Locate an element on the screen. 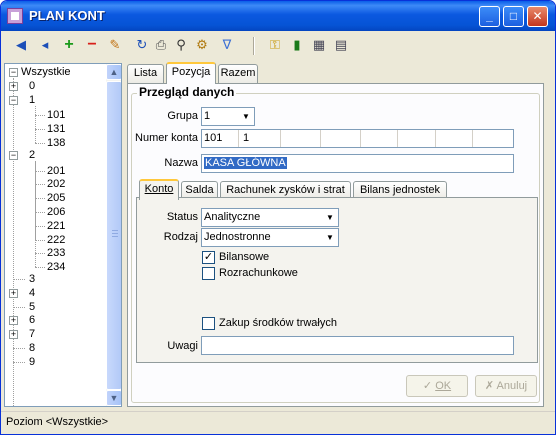  cancel-label: Anuluj is located at coordinates (512, 386).